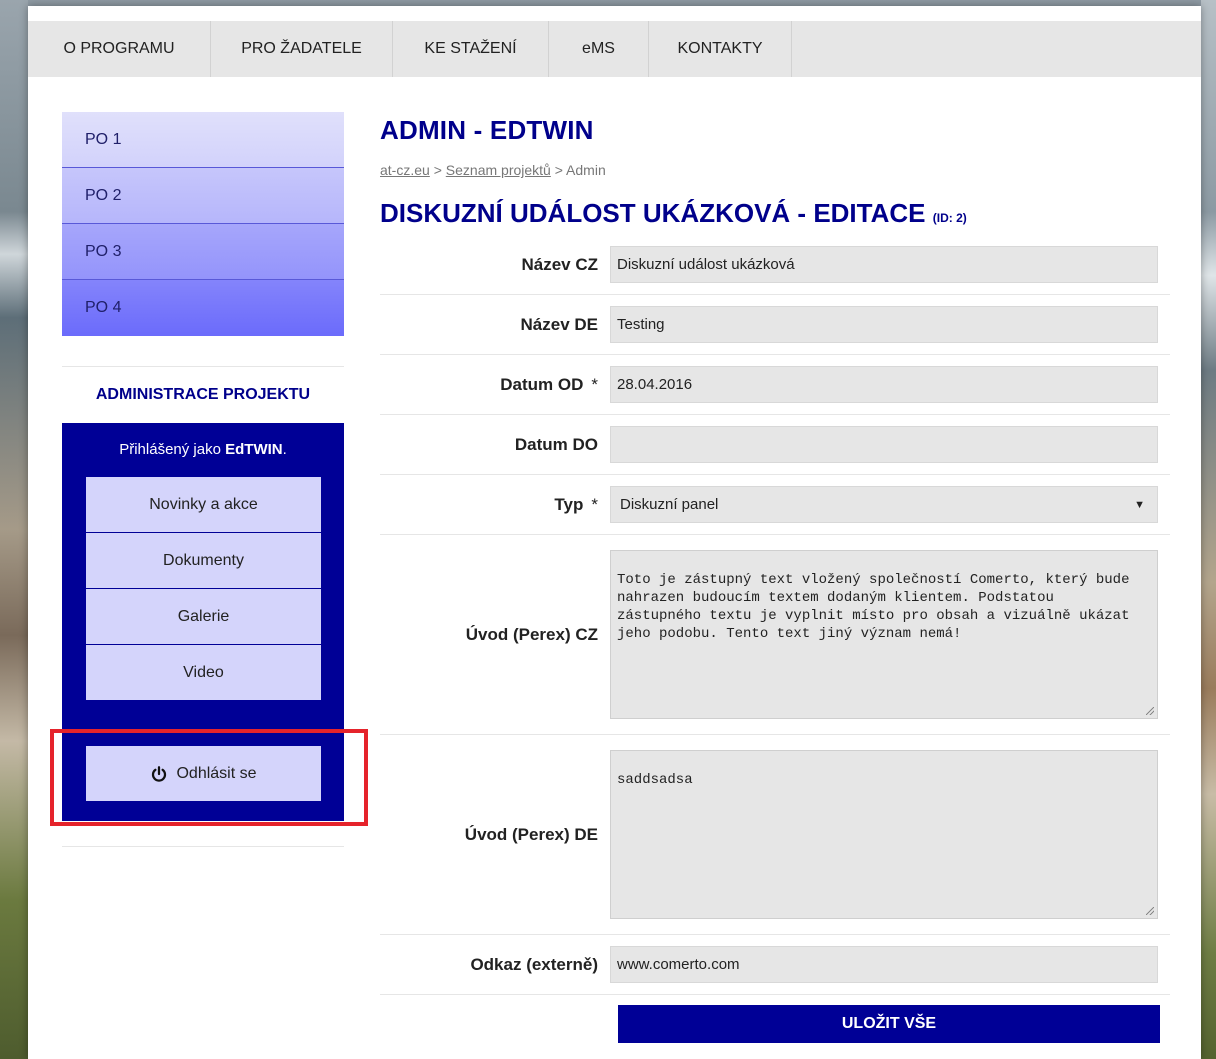  I want to click on link-input: www.comerto.com, so click(884, 964).